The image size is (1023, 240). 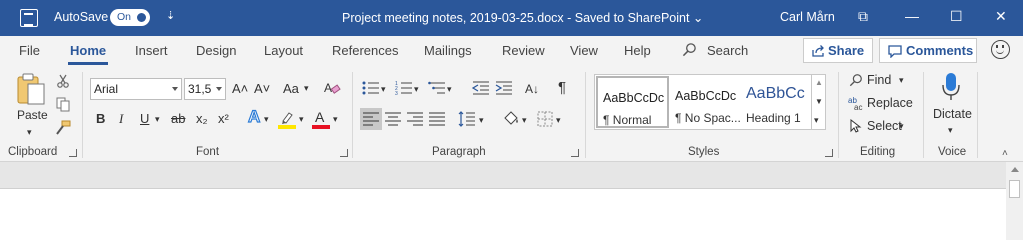 I want to click on cut-icon, so click(x=63, y=81).